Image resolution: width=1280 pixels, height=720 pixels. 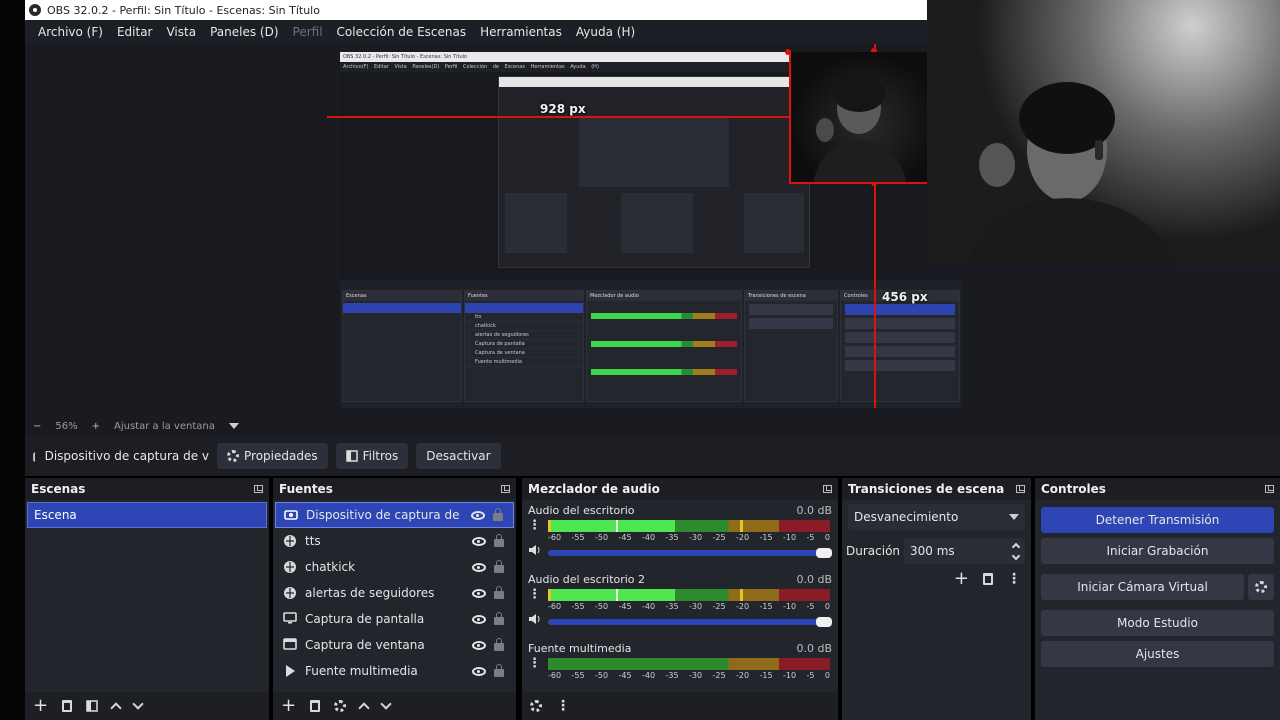 What do you see at coordinates (1142, 587) in the screenshot?
I see `start-virtual-camera-button: Iniciar Cámara Virtual` at bounding box center [1142, 587].